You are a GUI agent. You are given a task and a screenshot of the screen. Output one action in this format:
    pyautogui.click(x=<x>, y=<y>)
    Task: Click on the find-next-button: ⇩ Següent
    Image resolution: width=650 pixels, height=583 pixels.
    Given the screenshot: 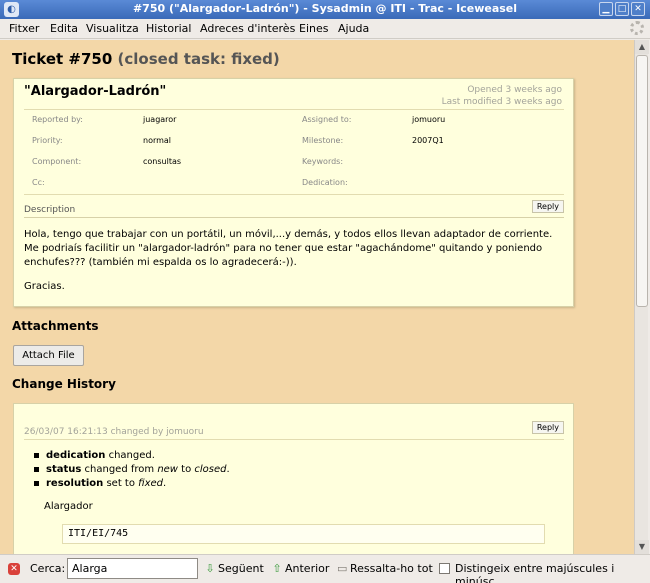 What is the action you would take?
    pyautogui.click(x=234, y=568)
    